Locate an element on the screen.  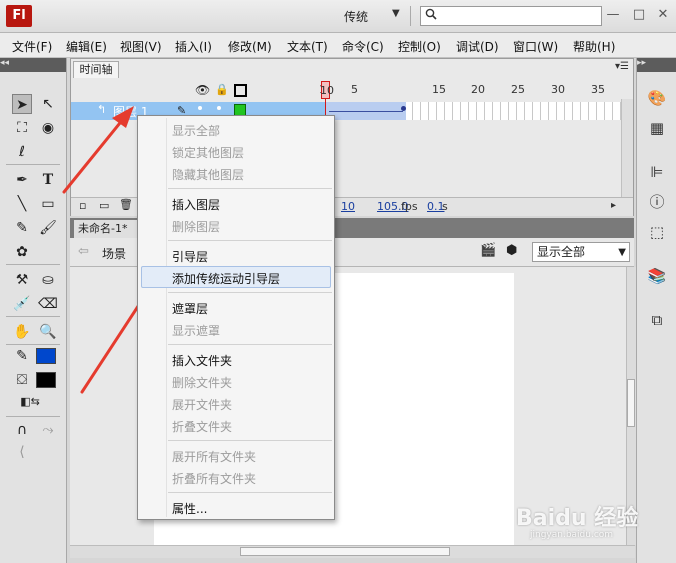
zoom-select: 显示全部 ▼ is located at coordinates (581, 252).